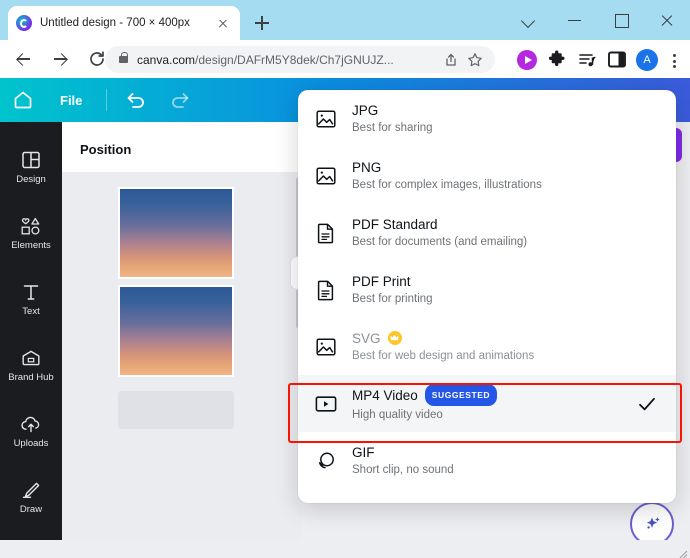  Describe the element at coordinates (30, 424) in the screenshot. I see `cloud-upload-icon` at that location.